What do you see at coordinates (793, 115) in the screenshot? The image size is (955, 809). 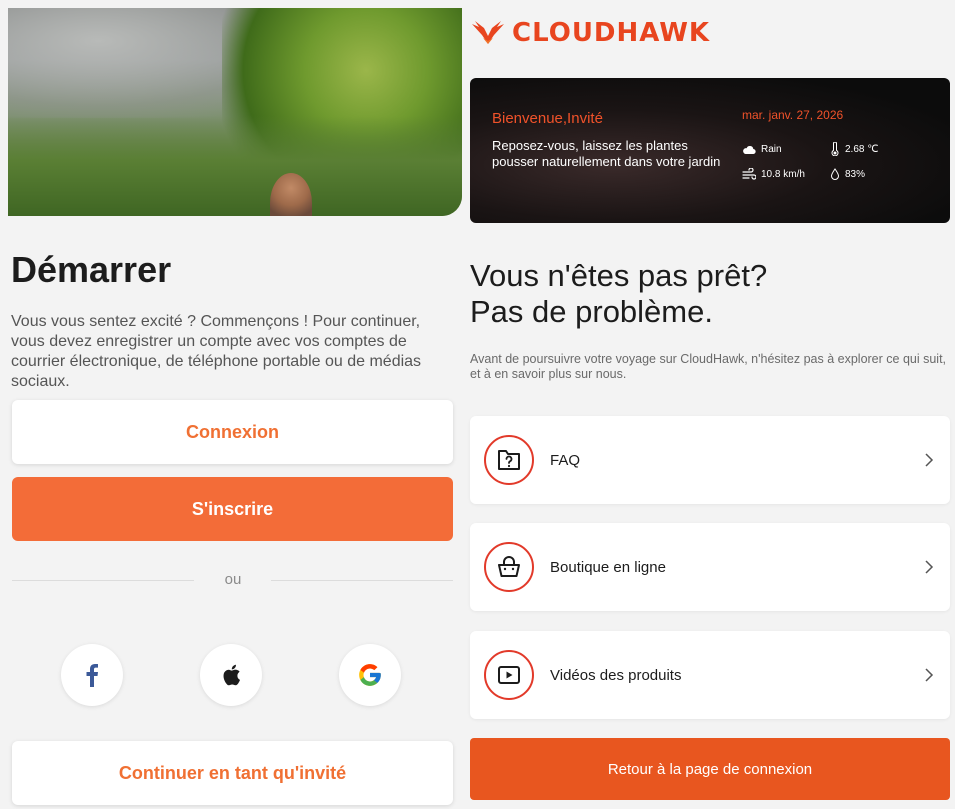 I see `current-date: mar. janv. 27, 2026` at bounding box center [793, 115].